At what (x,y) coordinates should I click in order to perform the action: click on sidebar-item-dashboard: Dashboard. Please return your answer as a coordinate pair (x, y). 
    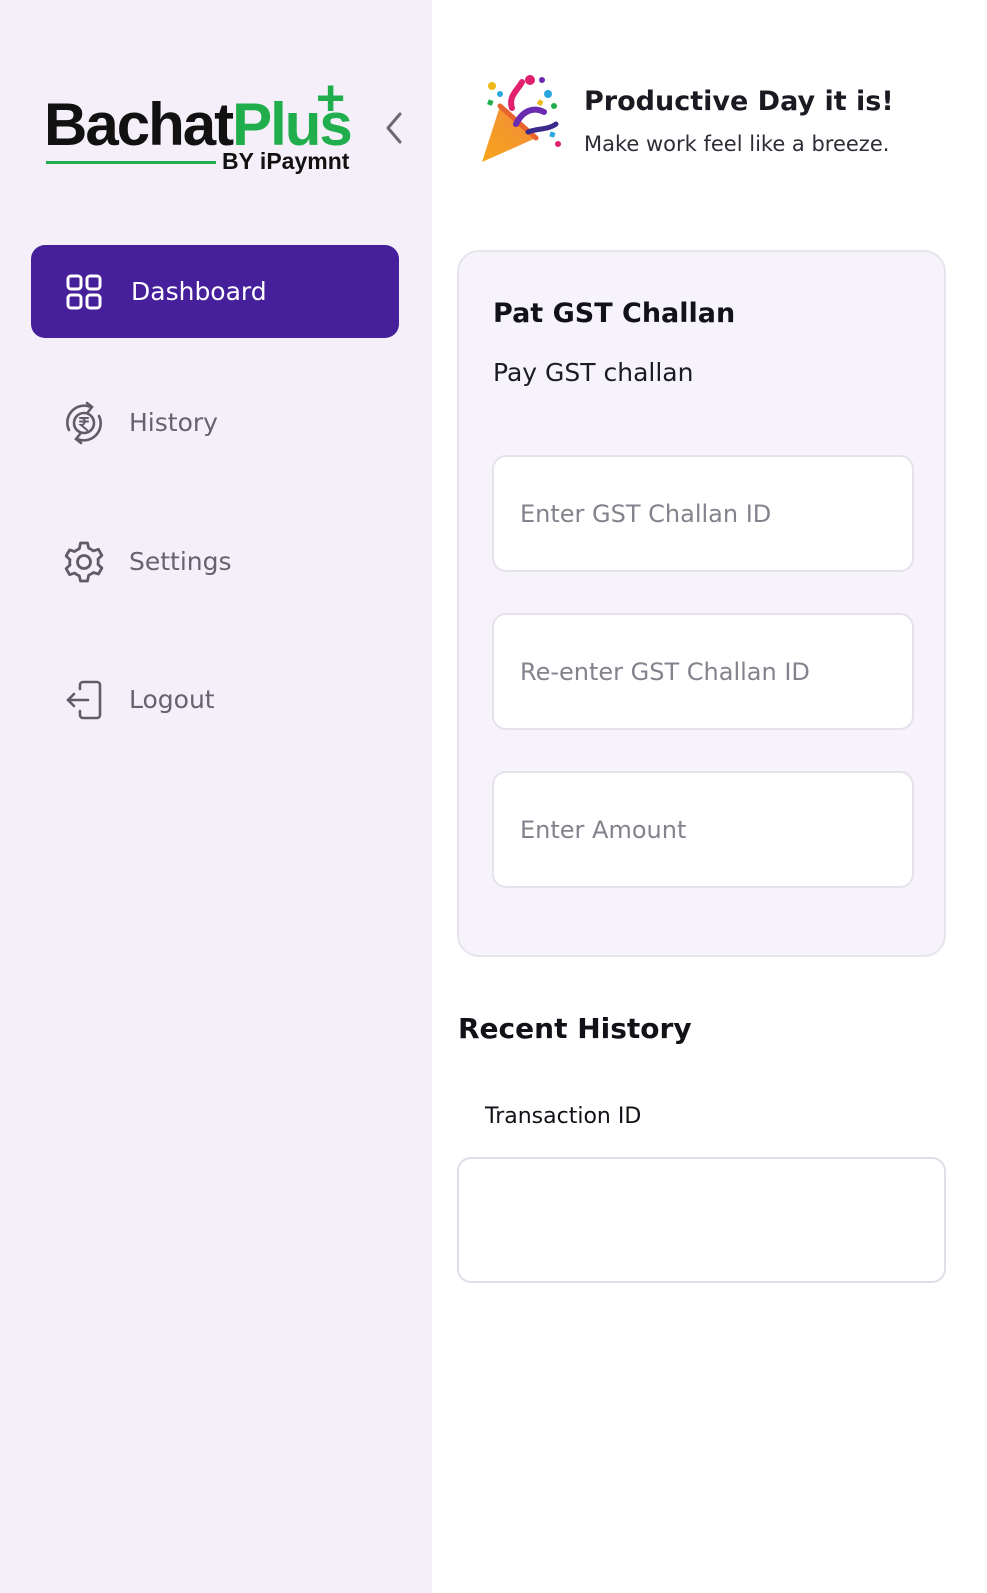
    Looking at the image, I should click on (215, 291).